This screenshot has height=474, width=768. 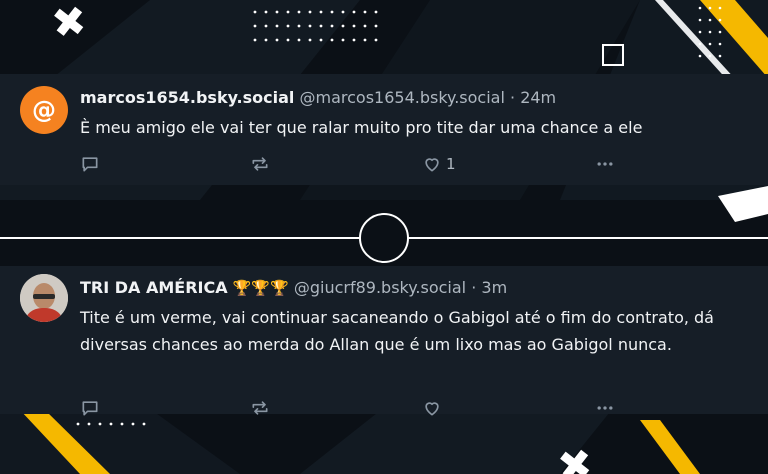 I want to click on like-button: 1, so click(x=439, y=164).